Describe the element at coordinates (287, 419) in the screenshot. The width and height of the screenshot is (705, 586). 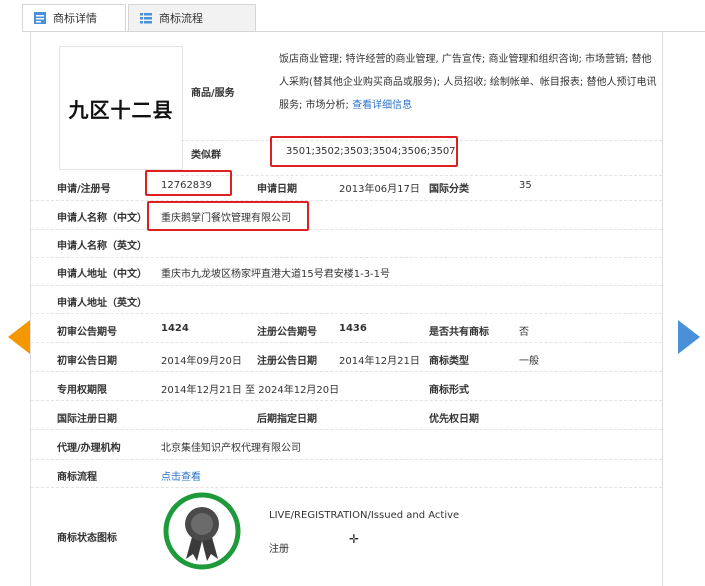
I see `later-date-label: 后期指定日期` at that location.